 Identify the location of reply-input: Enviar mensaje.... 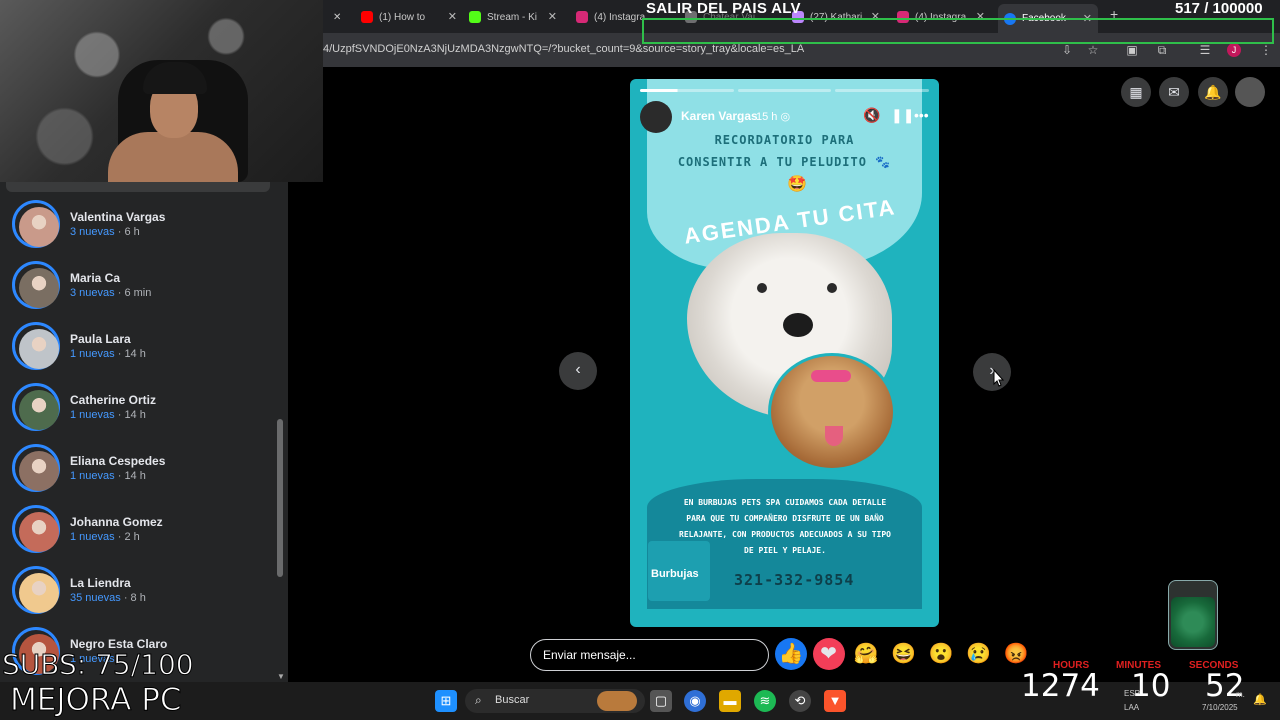
(649, 655).